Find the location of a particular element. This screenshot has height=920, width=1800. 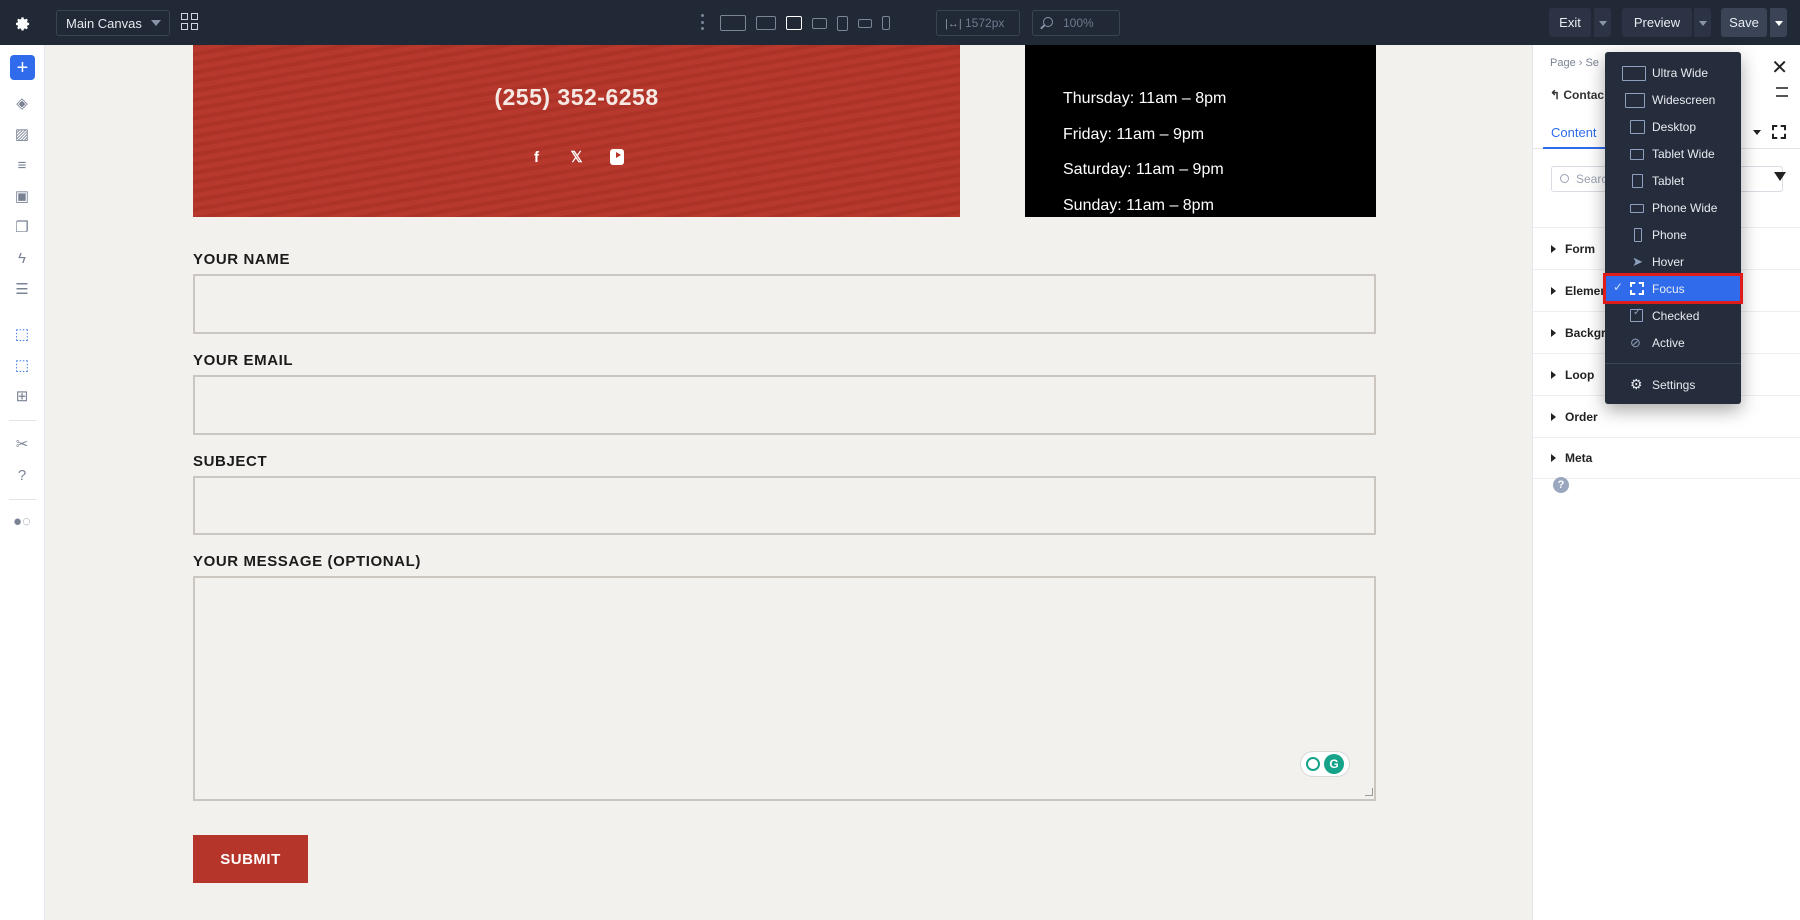

left-sidebar: + ◈ ▨ ≡ ▣ ❐ ϟ ☰ ⬚ ⬚ ⊞ ✂ ? ●◌ is located at coordinates (22, 482).